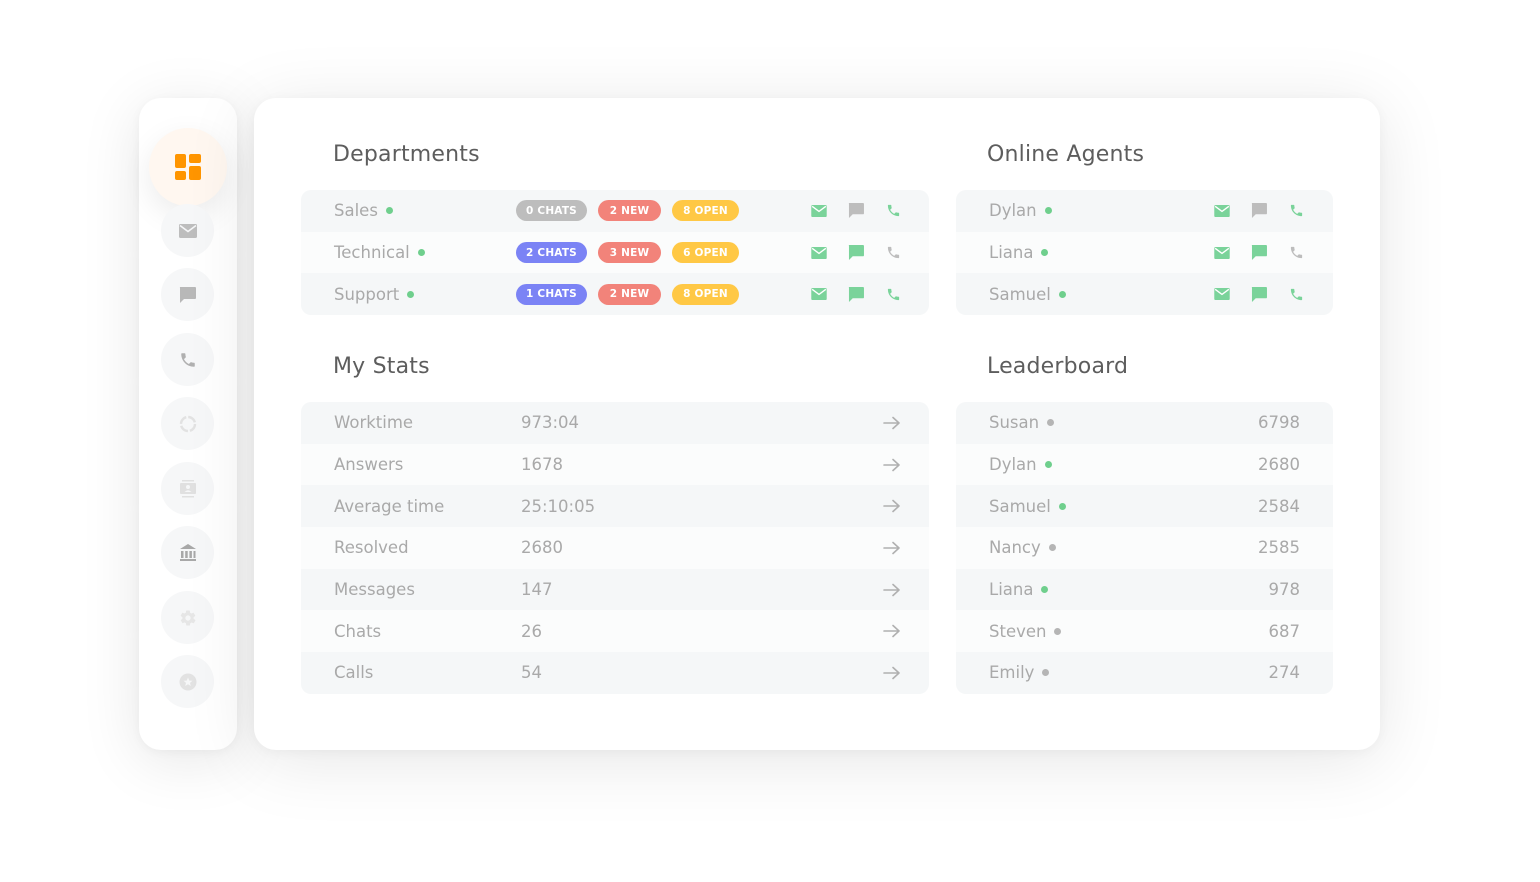  I want to click on nav-chat, so click(187, 294).